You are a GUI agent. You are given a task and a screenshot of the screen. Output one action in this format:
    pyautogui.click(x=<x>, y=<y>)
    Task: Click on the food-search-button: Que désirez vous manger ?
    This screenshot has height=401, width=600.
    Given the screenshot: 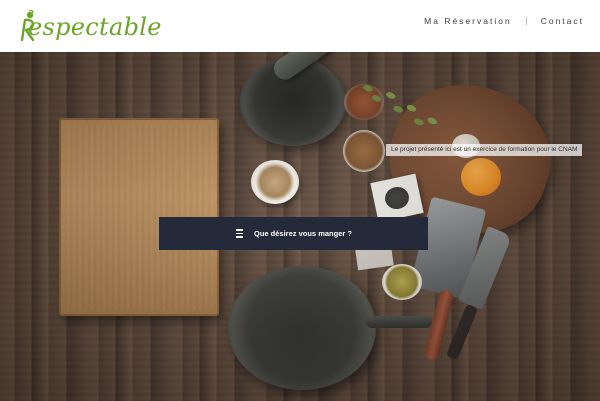 What is the action you would take?
    pyautogui.click(x=293, y=233)
    